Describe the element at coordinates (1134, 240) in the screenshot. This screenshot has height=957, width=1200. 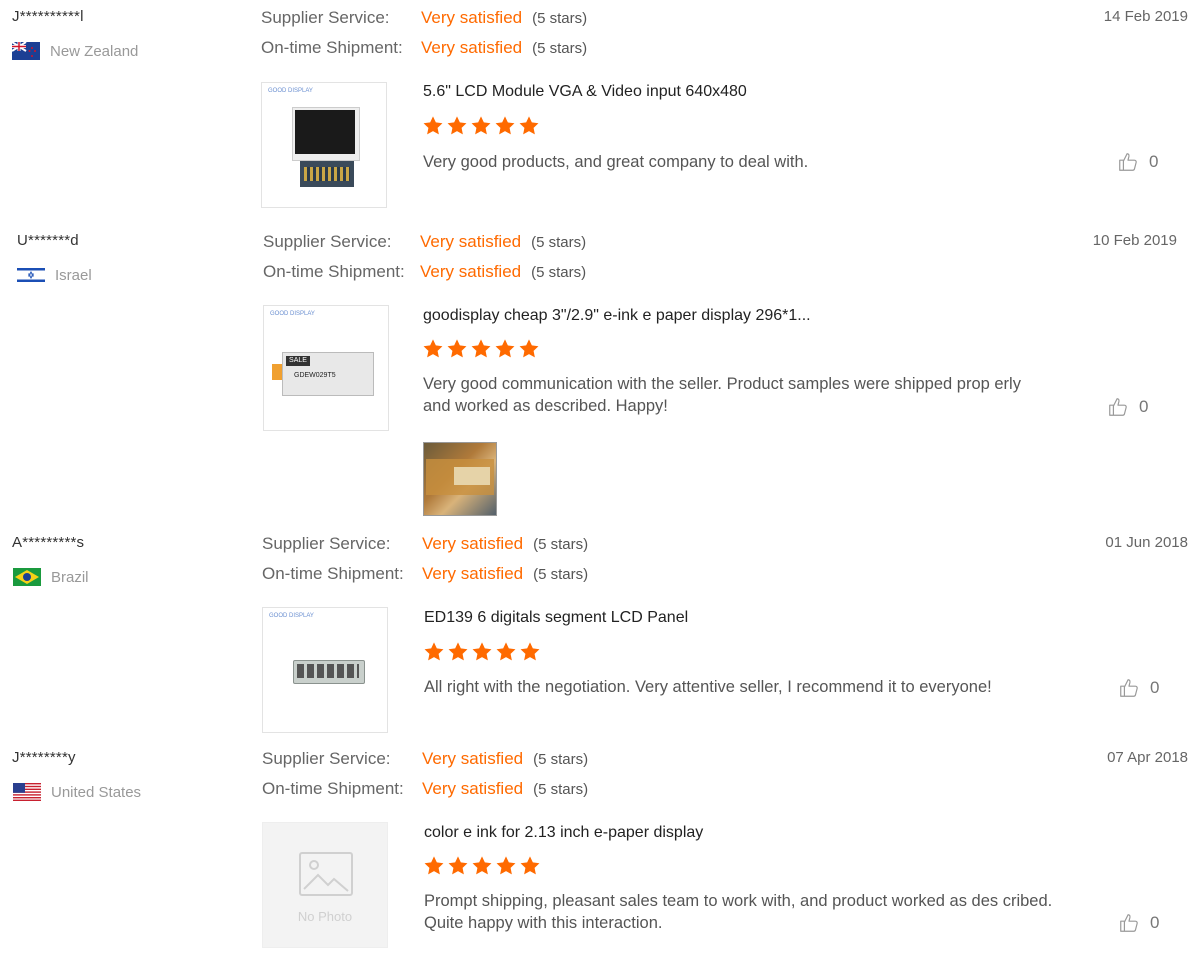
I see `review-date: 10 Feb 2019` at that location.